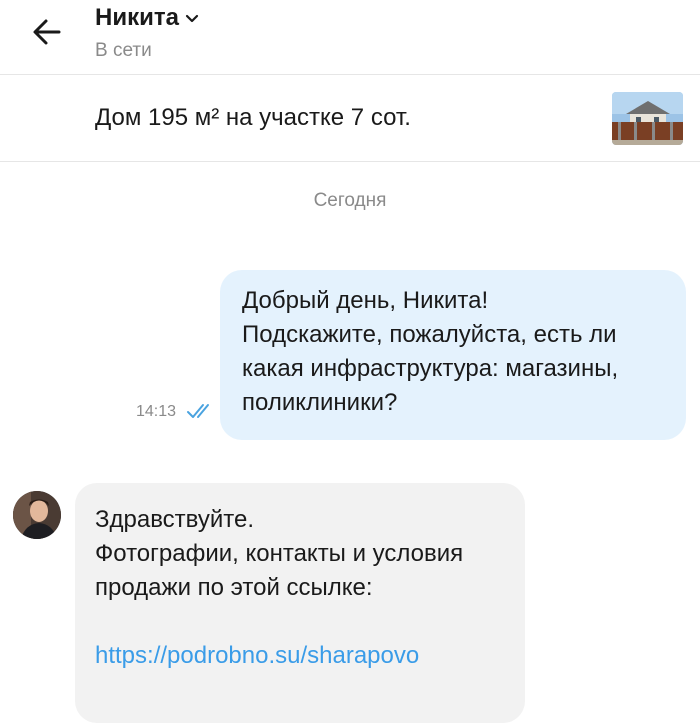  I want to click on message-link: https://podrobno.su/sharapovo, so click(300, 656).